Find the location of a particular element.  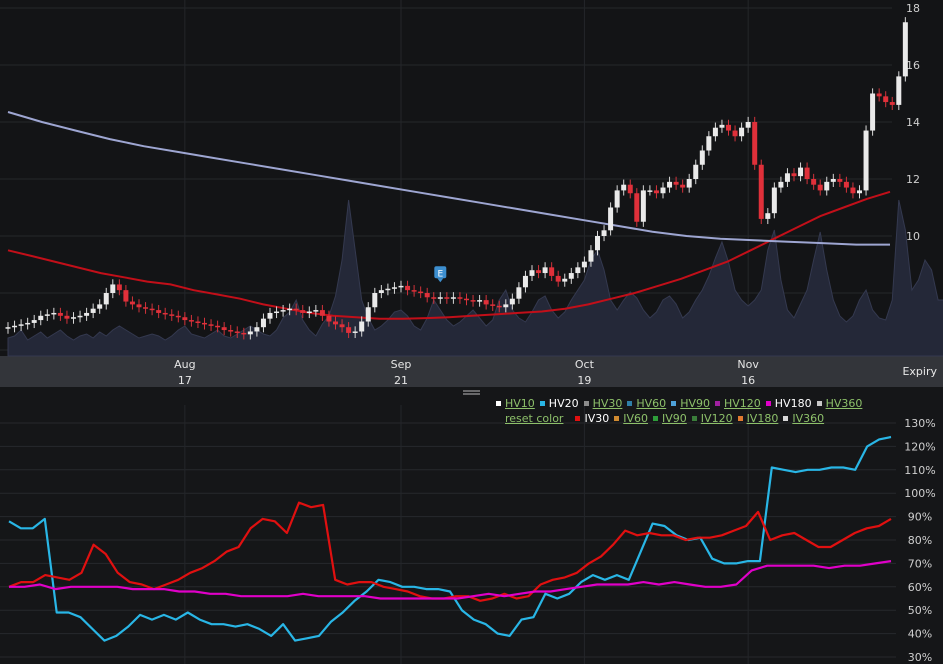

legend-item-hv90: HV90 is located at coordinates (690, 403).